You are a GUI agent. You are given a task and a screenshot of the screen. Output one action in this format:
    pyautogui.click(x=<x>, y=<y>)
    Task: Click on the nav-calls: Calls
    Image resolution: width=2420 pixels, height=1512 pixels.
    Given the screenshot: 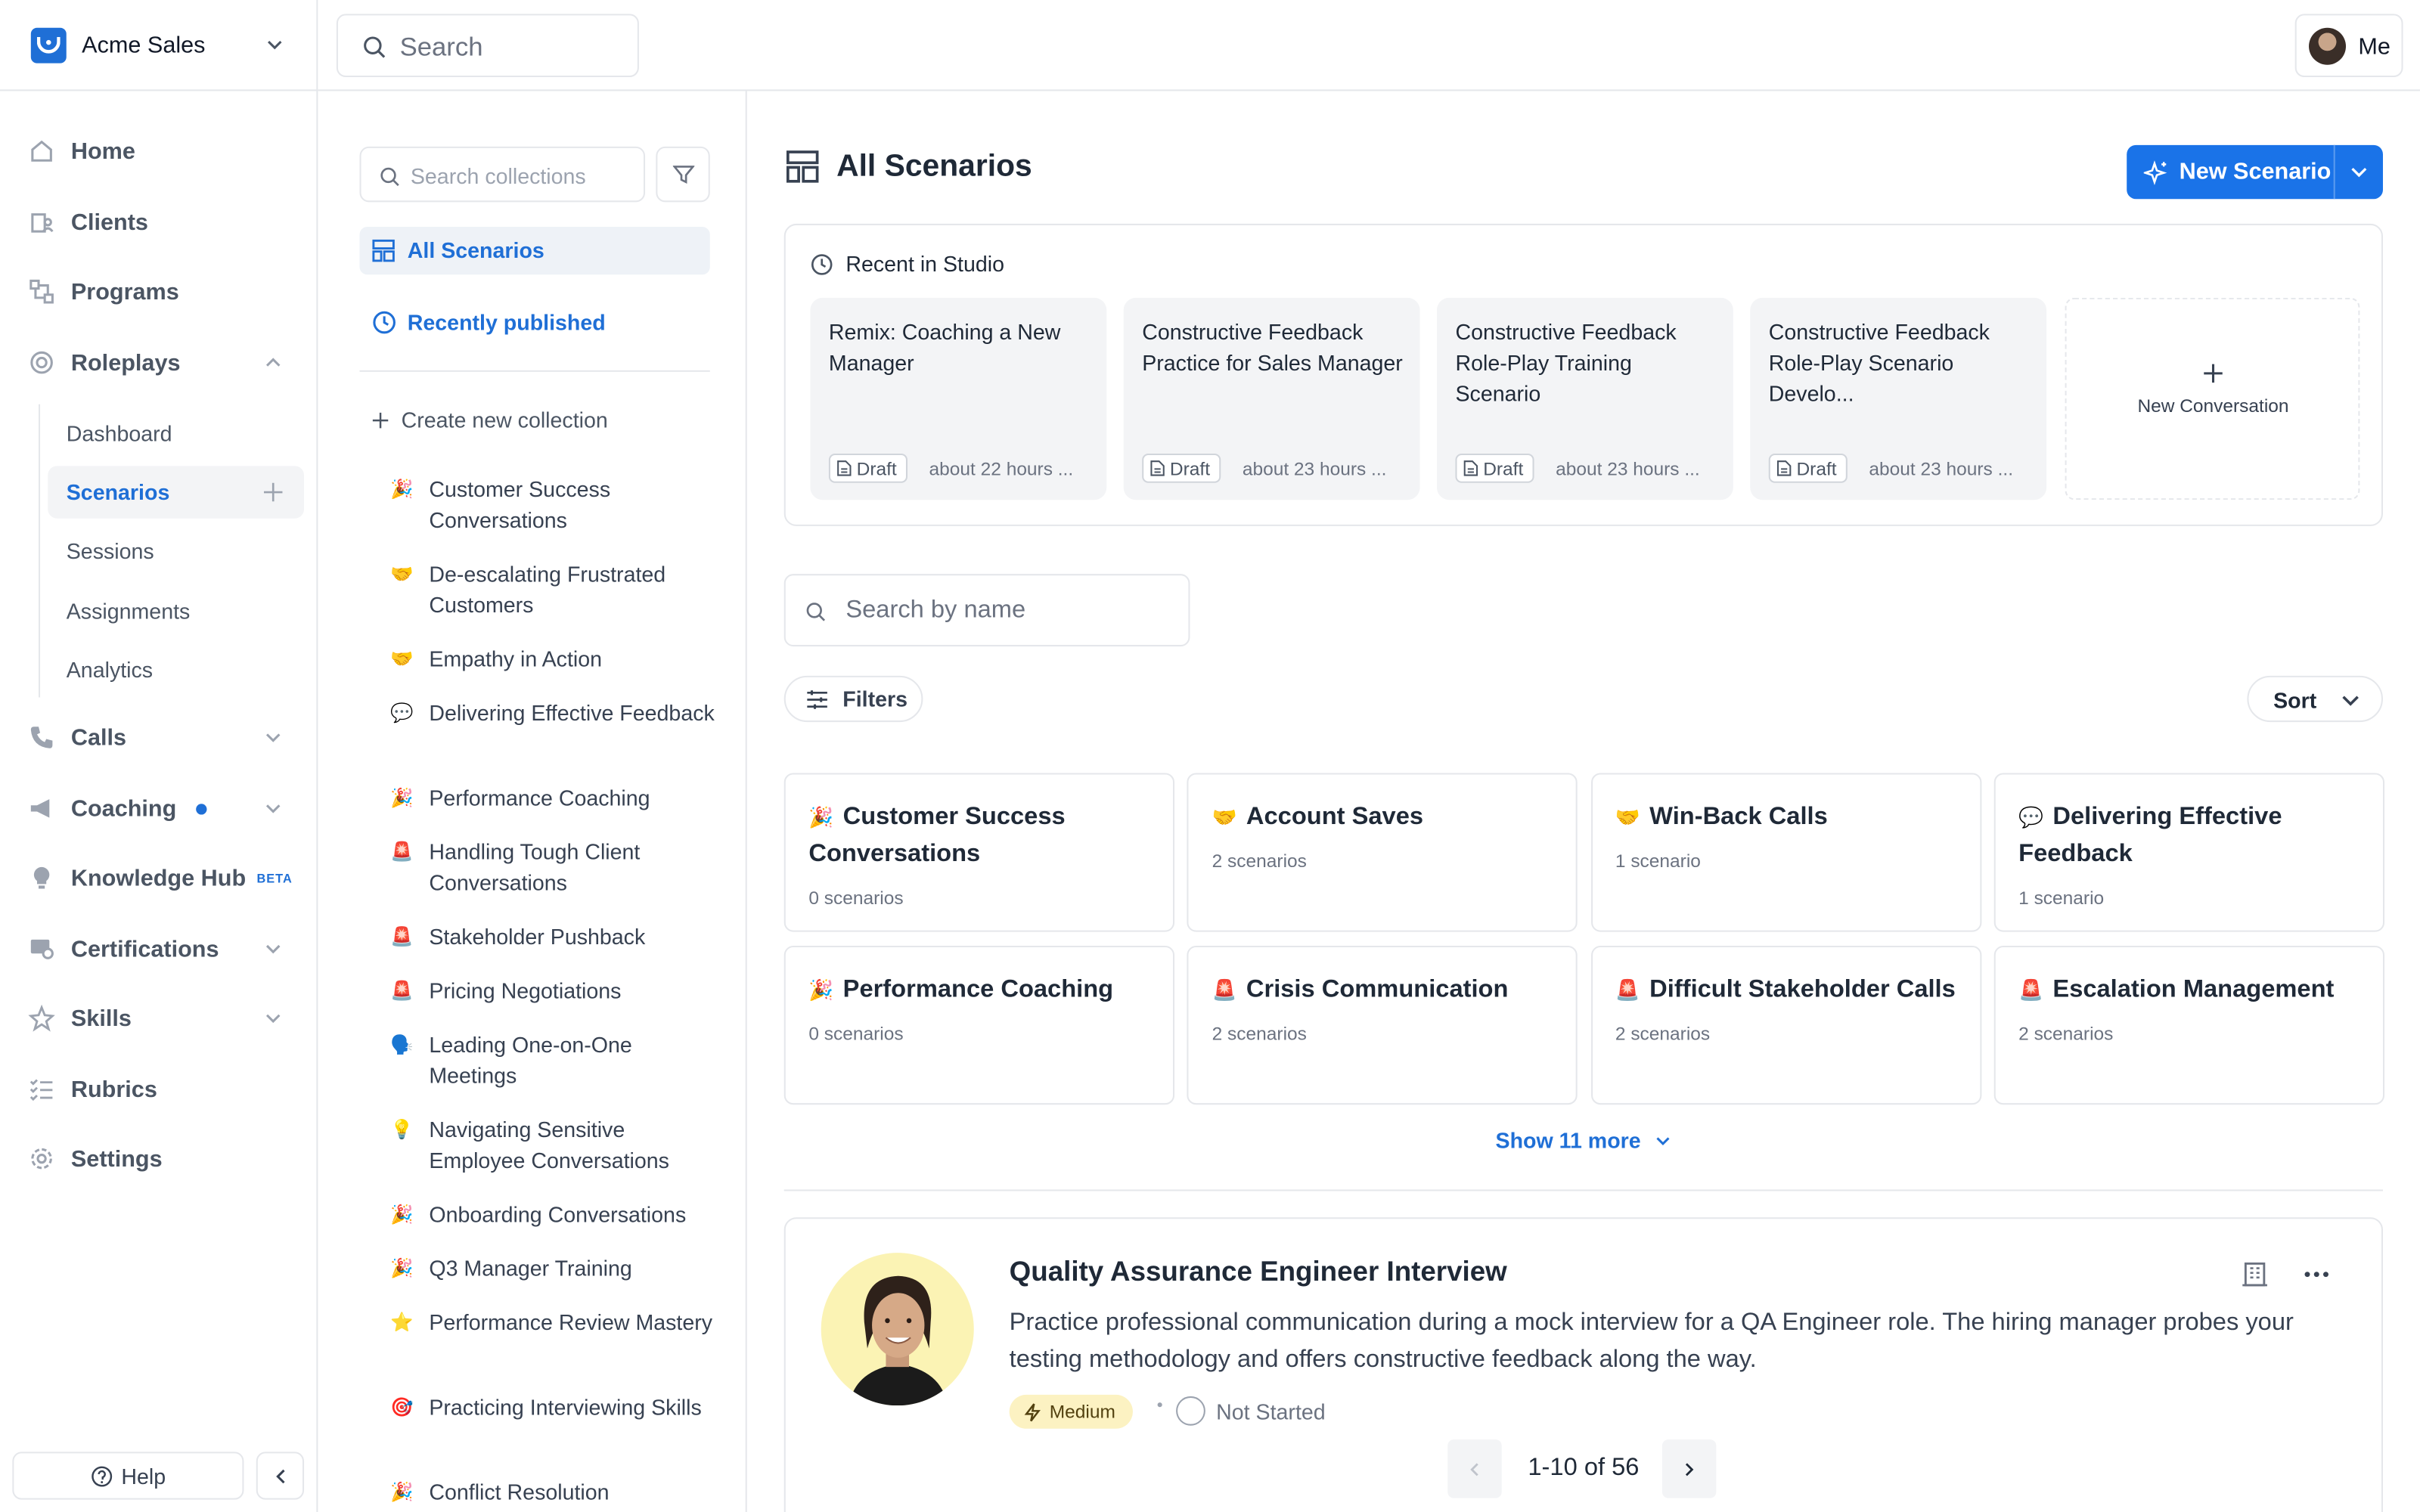 What is the action you would take?
    pyautogui.click(x=156, y=737)
    